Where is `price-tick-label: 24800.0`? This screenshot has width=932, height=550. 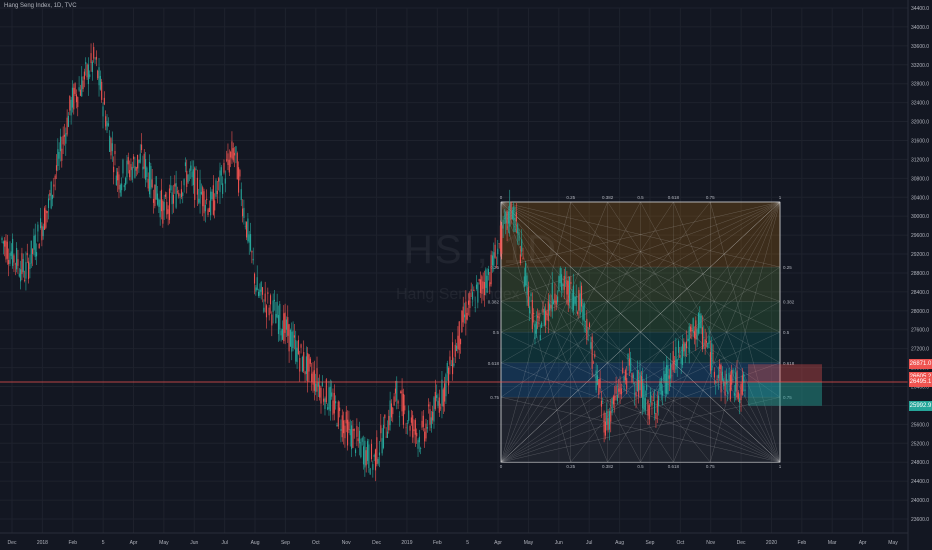
price-tick-label: 24800.0 is located at coordinates (920, 463).